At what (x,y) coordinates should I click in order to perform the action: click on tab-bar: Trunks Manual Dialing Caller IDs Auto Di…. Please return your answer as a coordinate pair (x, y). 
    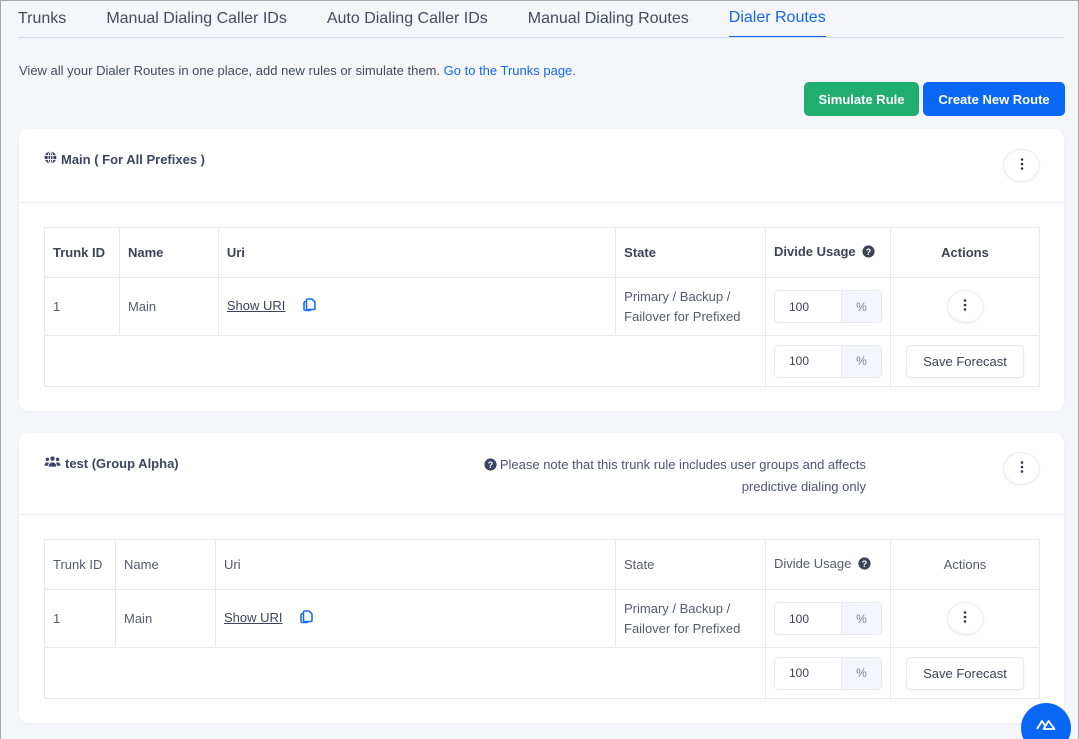
    Looking at the image, I should click on (541, 19).